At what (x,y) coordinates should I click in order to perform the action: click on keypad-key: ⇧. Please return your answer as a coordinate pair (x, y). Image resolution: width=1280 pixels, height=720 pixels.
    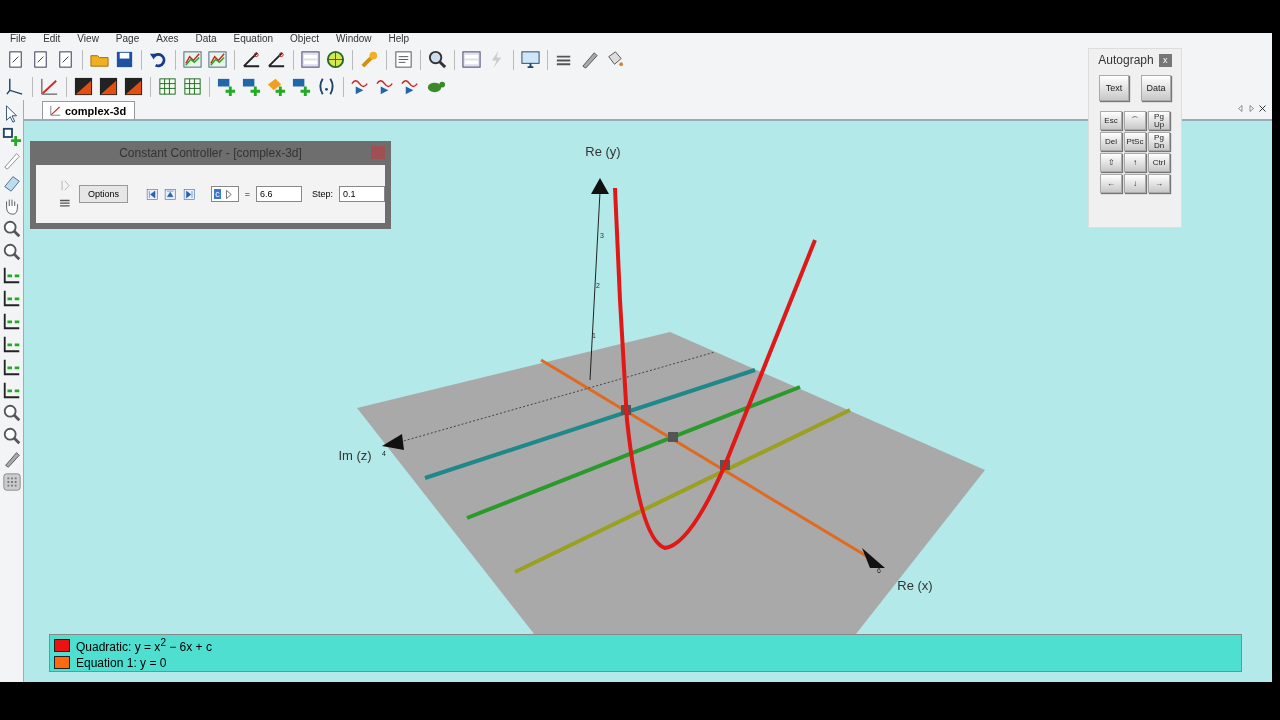
    Looking at the image, I should click on (1111, 162).